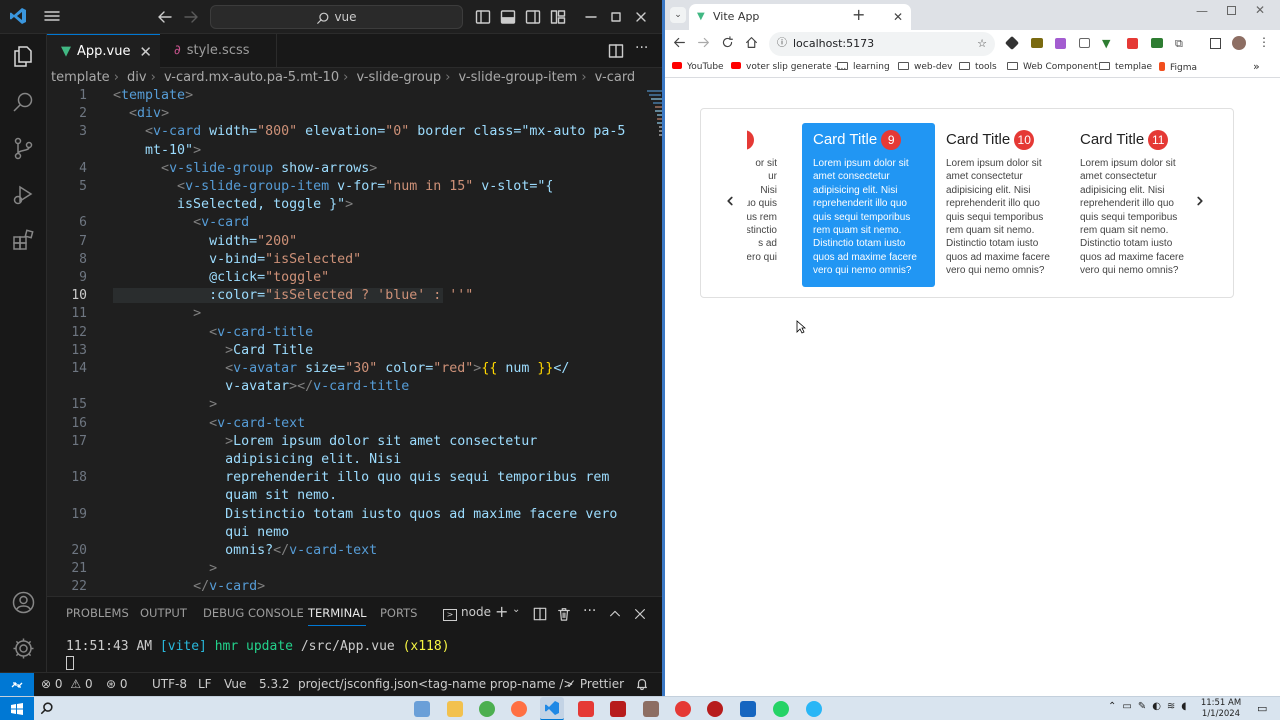 This screenshot has width=1280, height=720. I want to click on tab-search-icon: ⌄, so click(678, 15).